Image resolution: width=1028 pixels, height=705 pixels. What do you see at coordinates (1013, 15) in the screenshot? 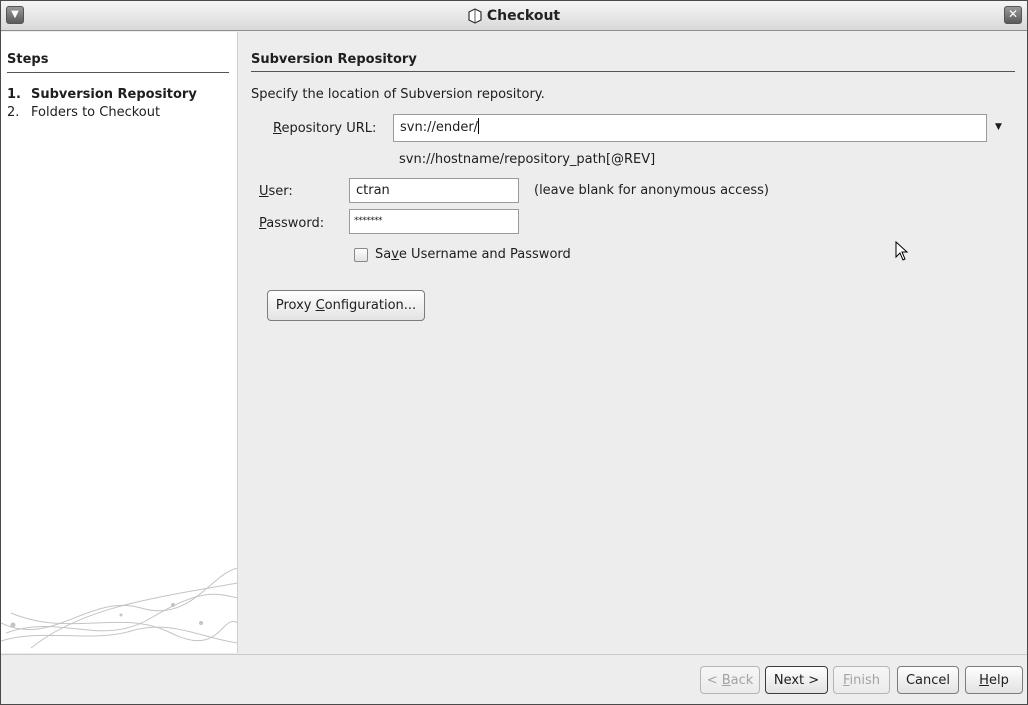
I see `close-icon: ✕` at bounding box center [1013, 15].